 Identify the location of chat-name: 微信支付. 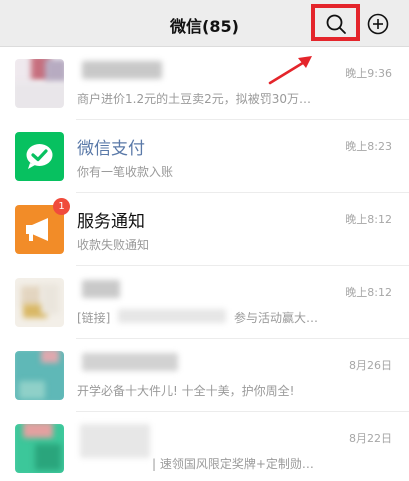
(111, 149).